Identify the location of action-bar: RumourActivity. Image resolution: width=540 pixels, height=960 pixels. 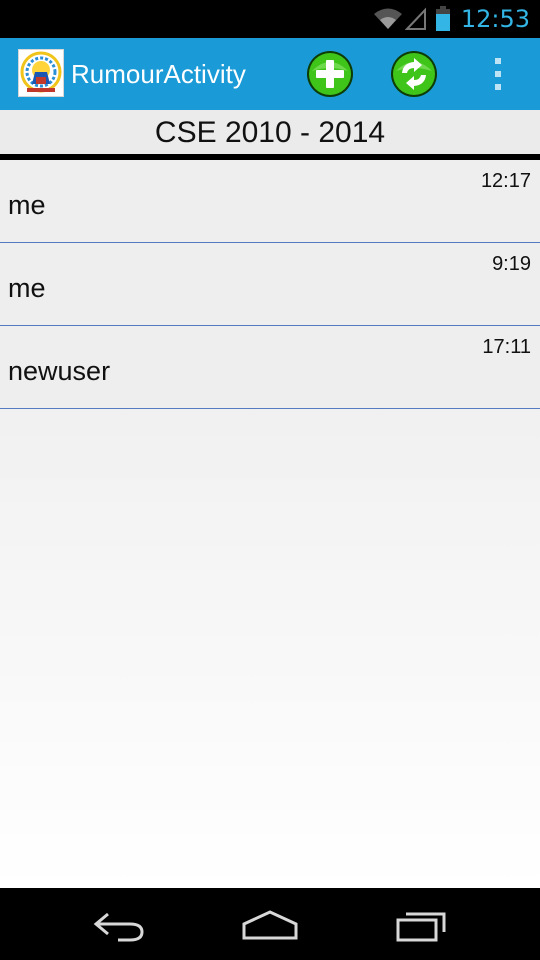
(270, 74).